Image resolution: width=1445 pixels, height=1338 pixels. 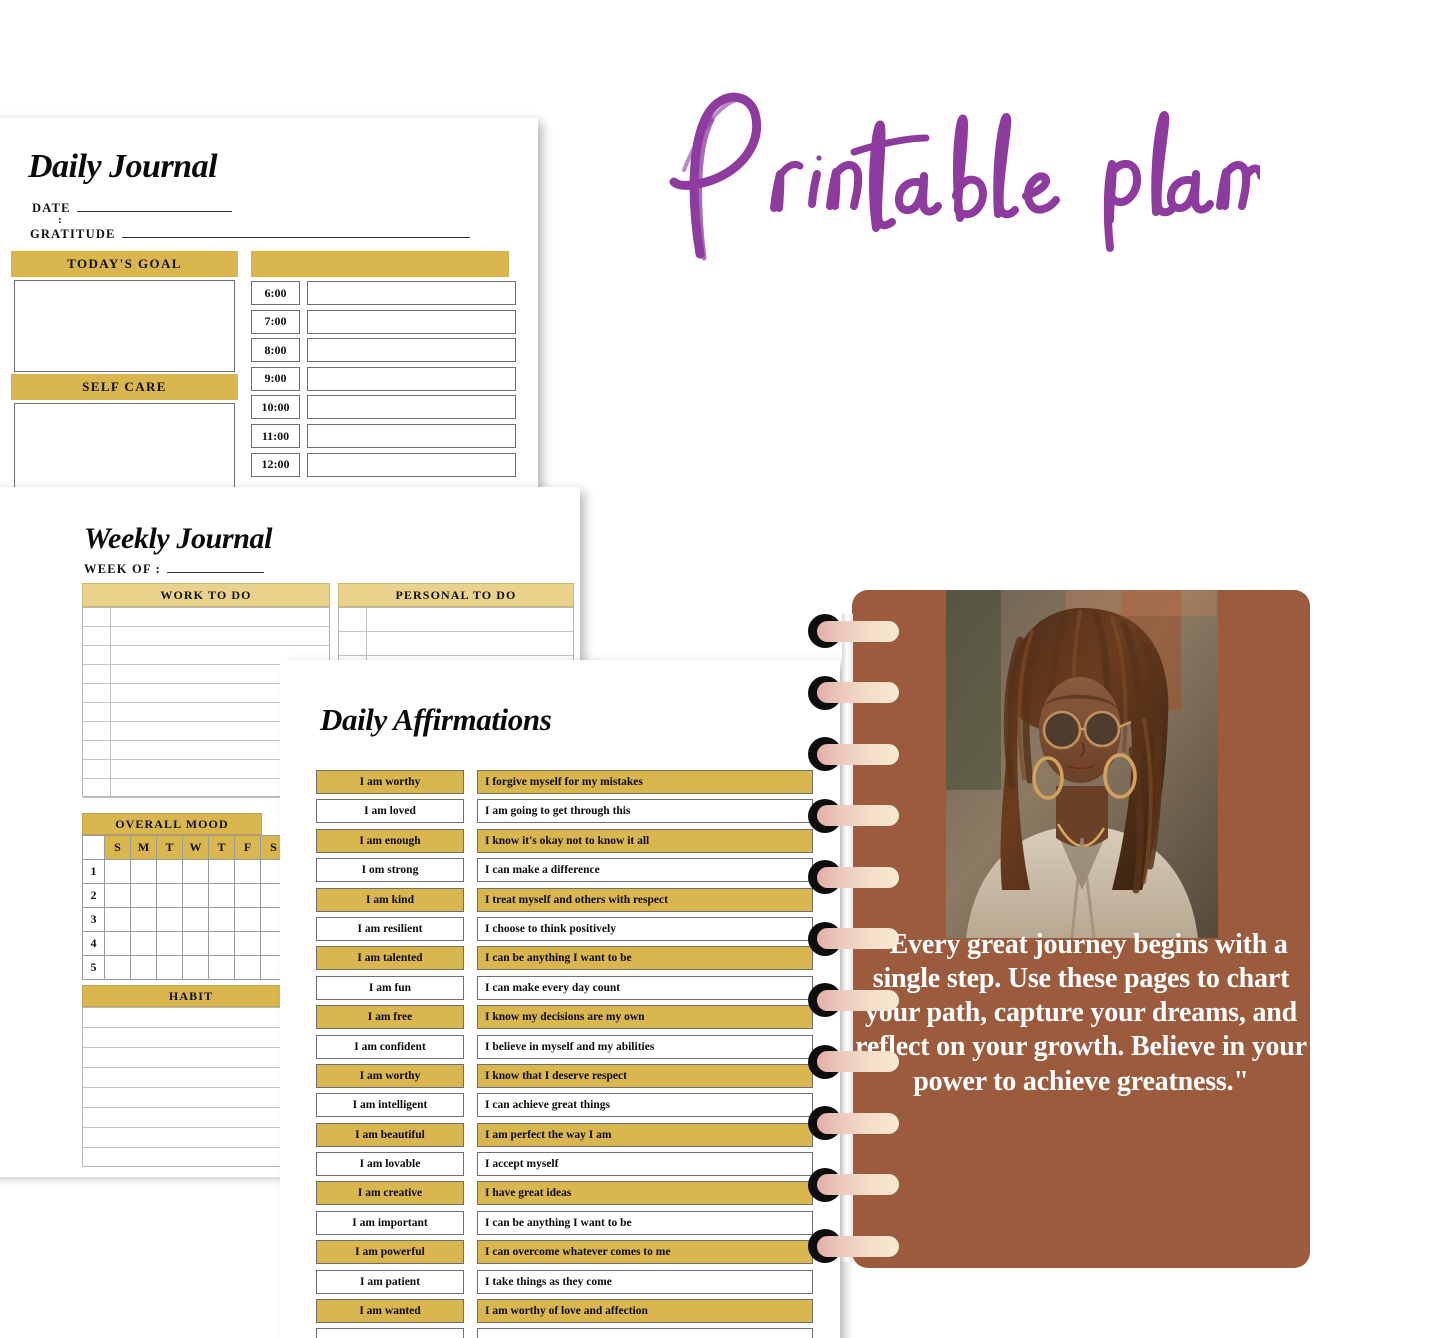 What do you see at coordinates (390, 1311) in the screenshot?
I see `affirmation-short: I am wanted` at bounding box center [390, 1311].